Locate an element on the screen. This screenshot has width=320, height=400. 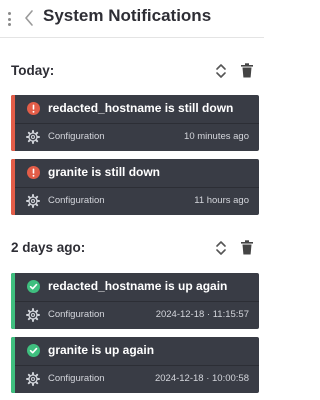
group-header-today: Today: is located at coordinates (132, 71).